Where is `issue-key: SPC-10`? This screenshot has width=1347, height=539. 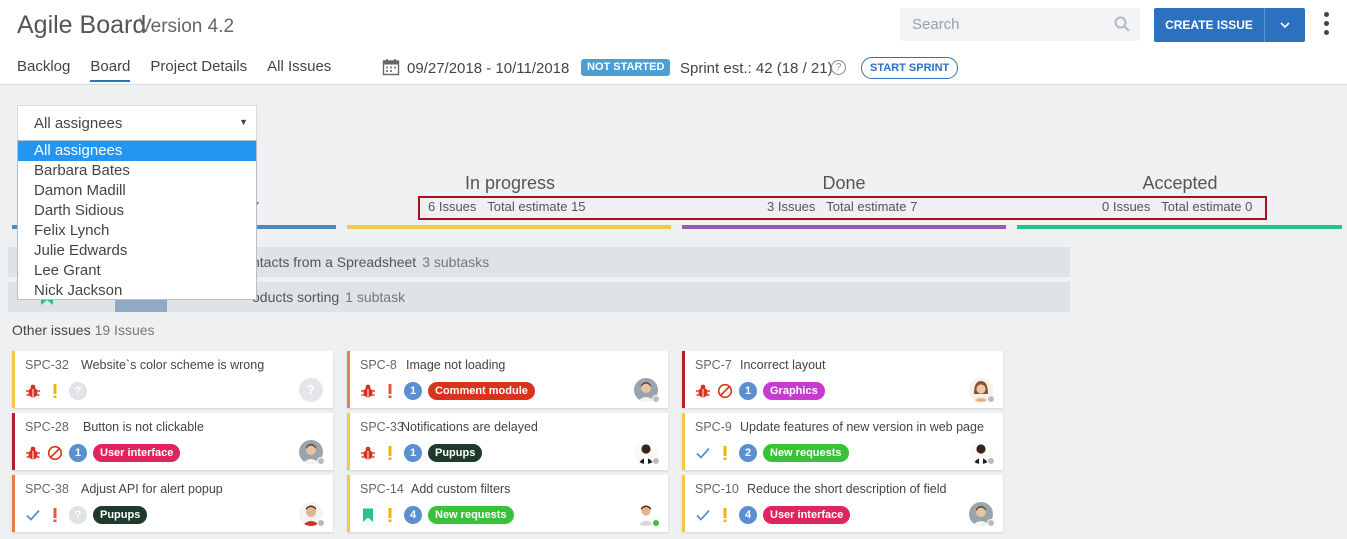
issue-key: SPC-10 is located at coordinates (717, 489).